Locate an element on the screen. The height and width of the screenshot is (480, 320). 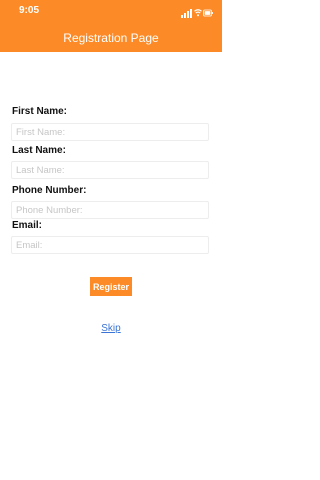
wifi-icon is located at coordinates (198, 13).